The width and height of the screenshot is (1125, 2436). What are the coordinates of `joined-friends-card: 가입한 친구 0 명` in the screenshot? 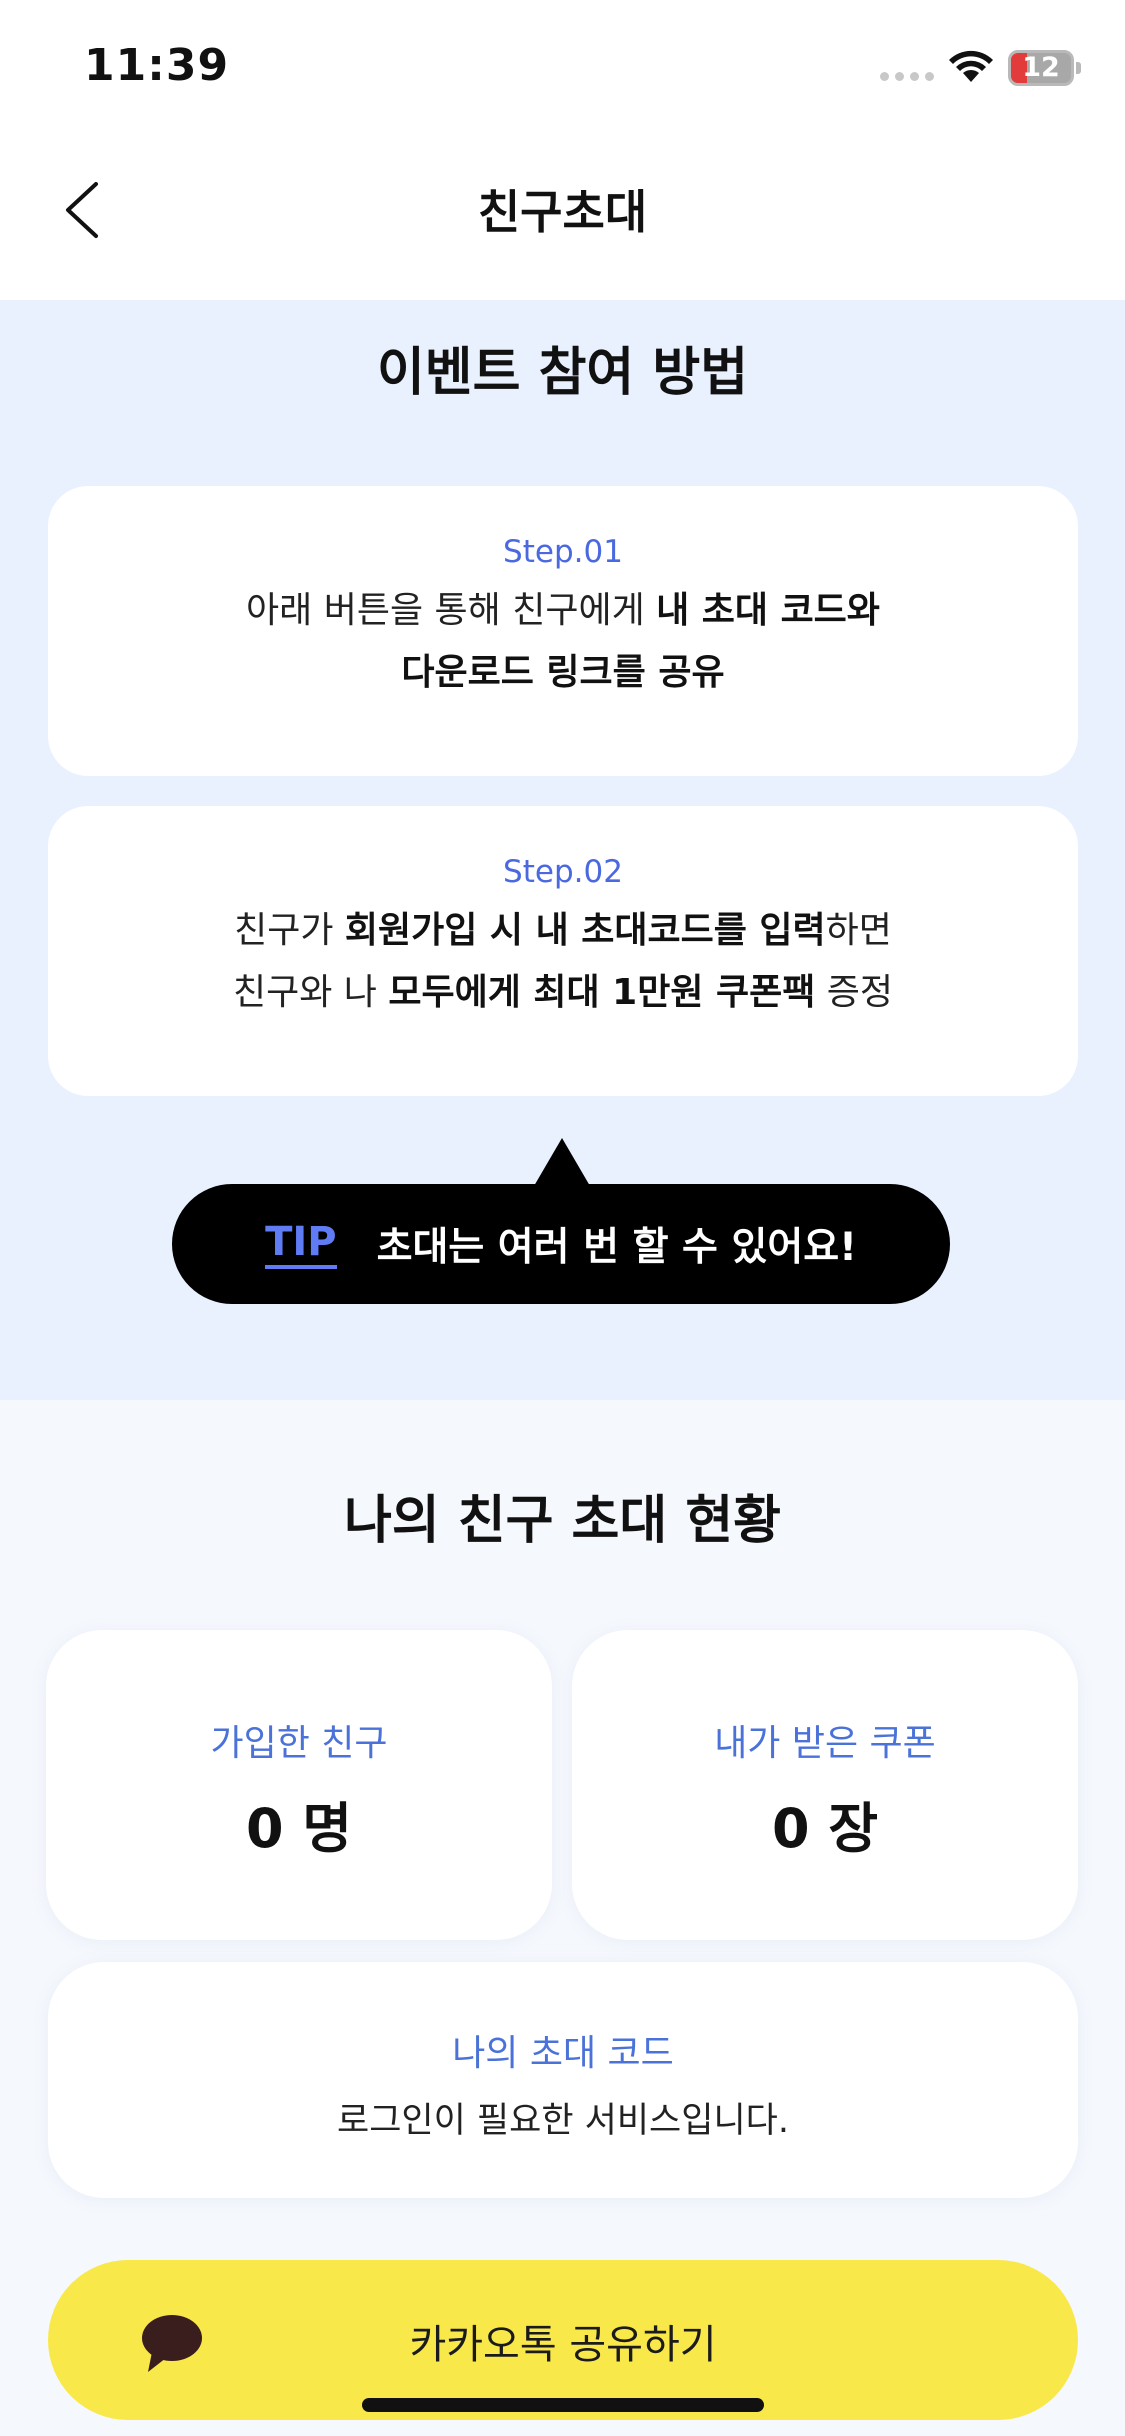 It's located at (299, 1785).